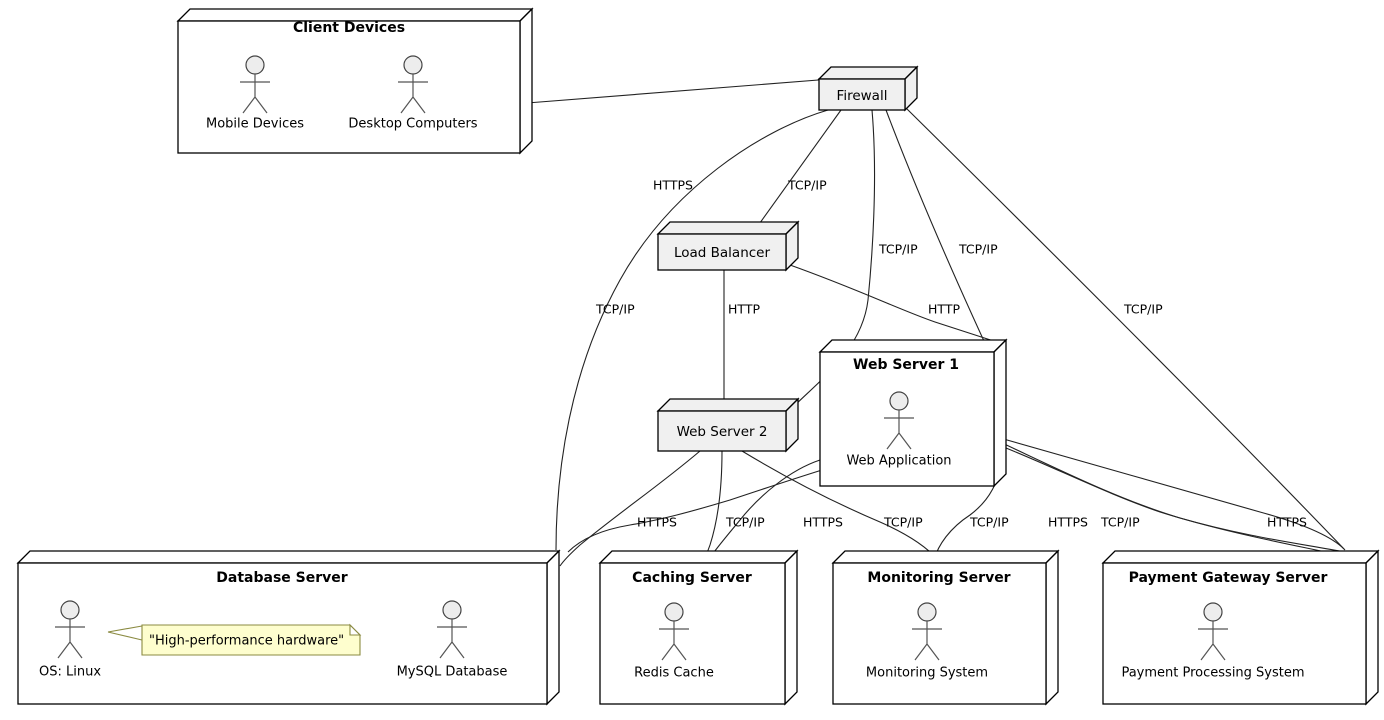  I want to click on edge-label-tcpip-firewall-db: TCP/IP, so click(615, 309).